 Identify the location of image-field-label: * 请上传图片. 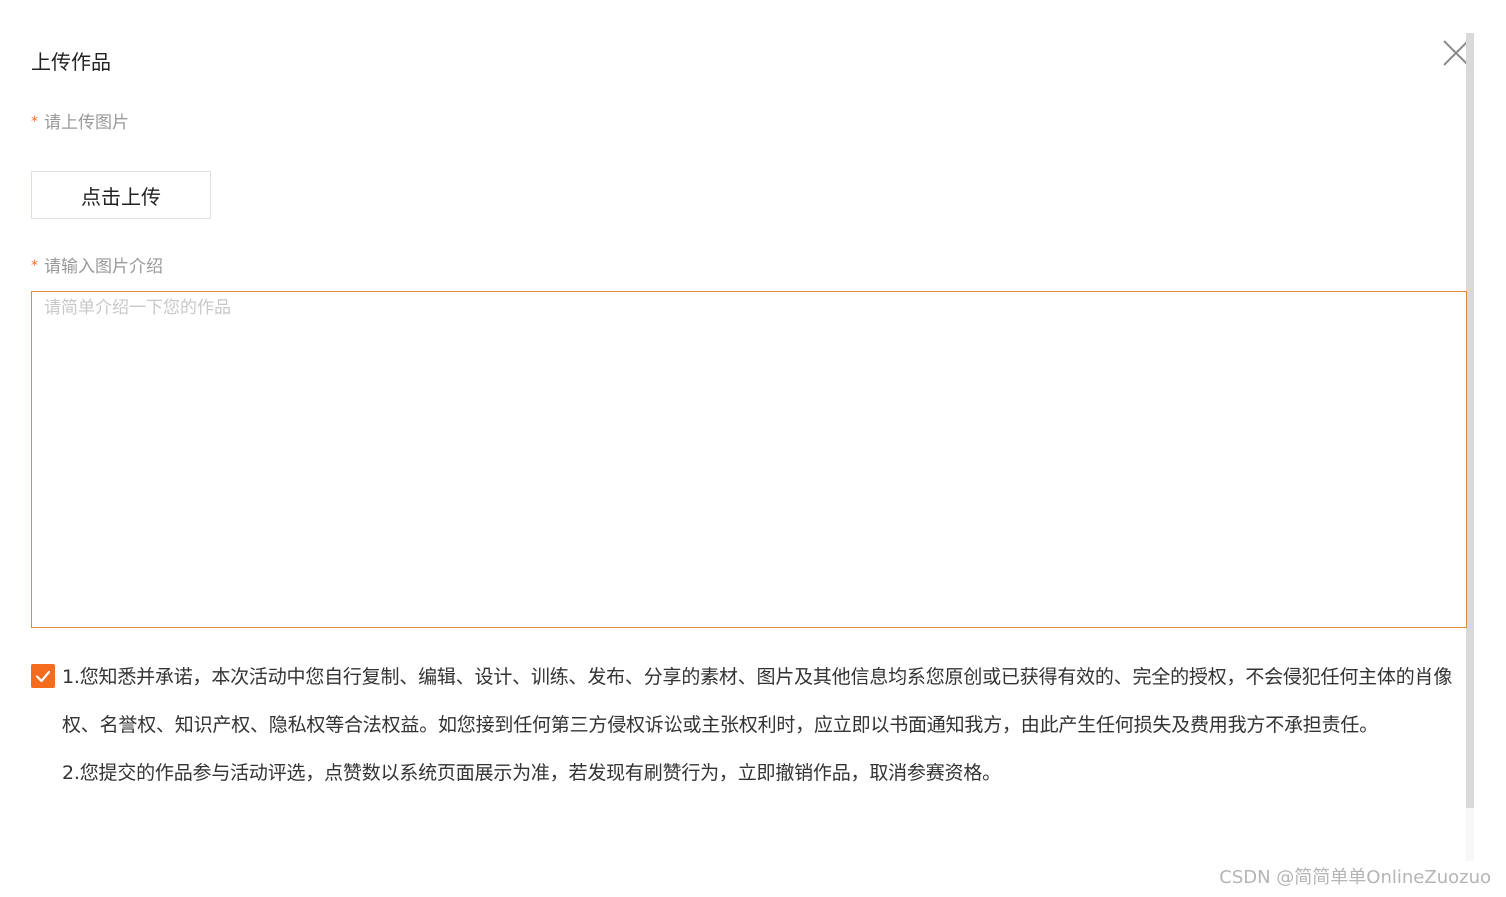
(80, 122).